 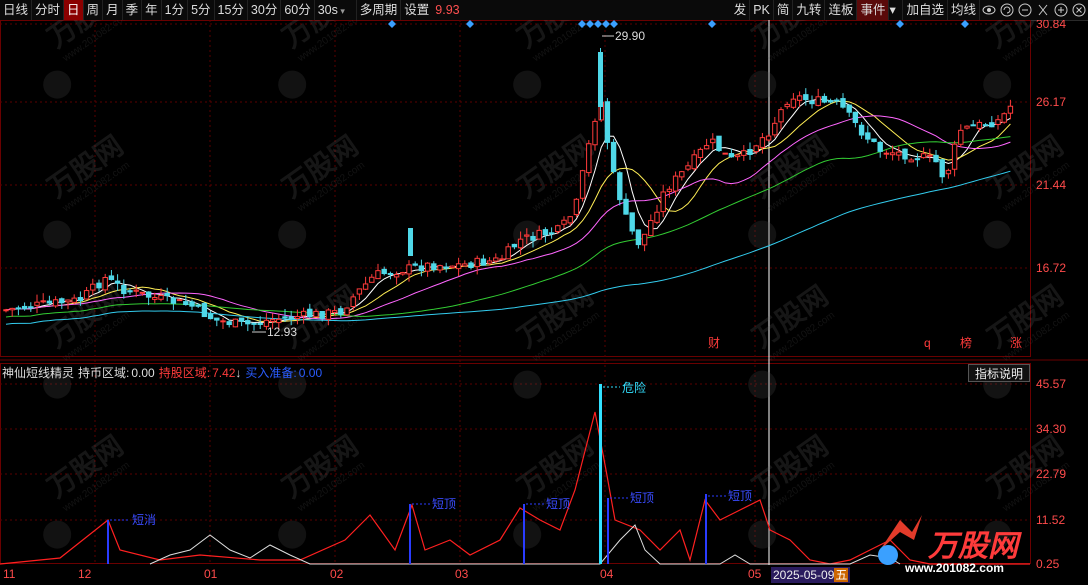 What do you see at coordinates (900, 24) in the screenshot?
I see `signal-diamond` at bounding box center [900, 24].